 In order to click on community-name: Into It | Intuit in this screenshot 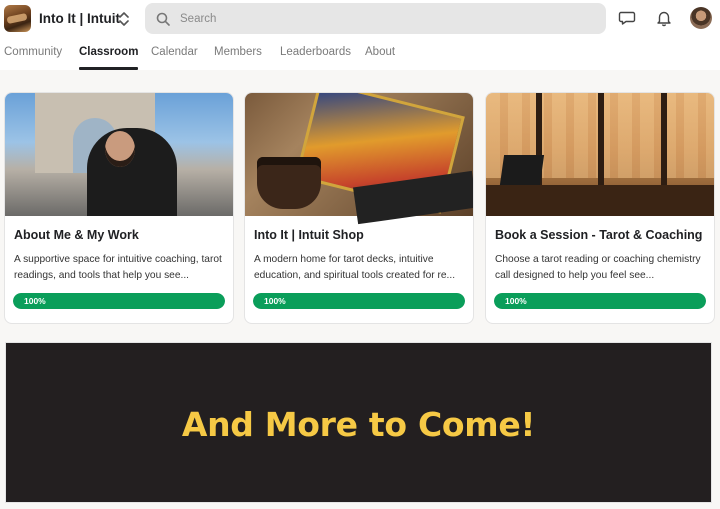, I will do `click(79, 18)`.